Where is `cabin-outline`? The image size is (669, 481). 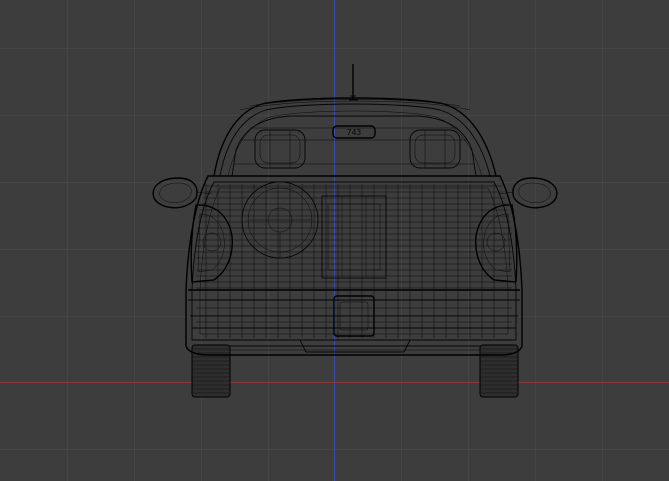 cabin-outline is located at coordinates (355, 137).